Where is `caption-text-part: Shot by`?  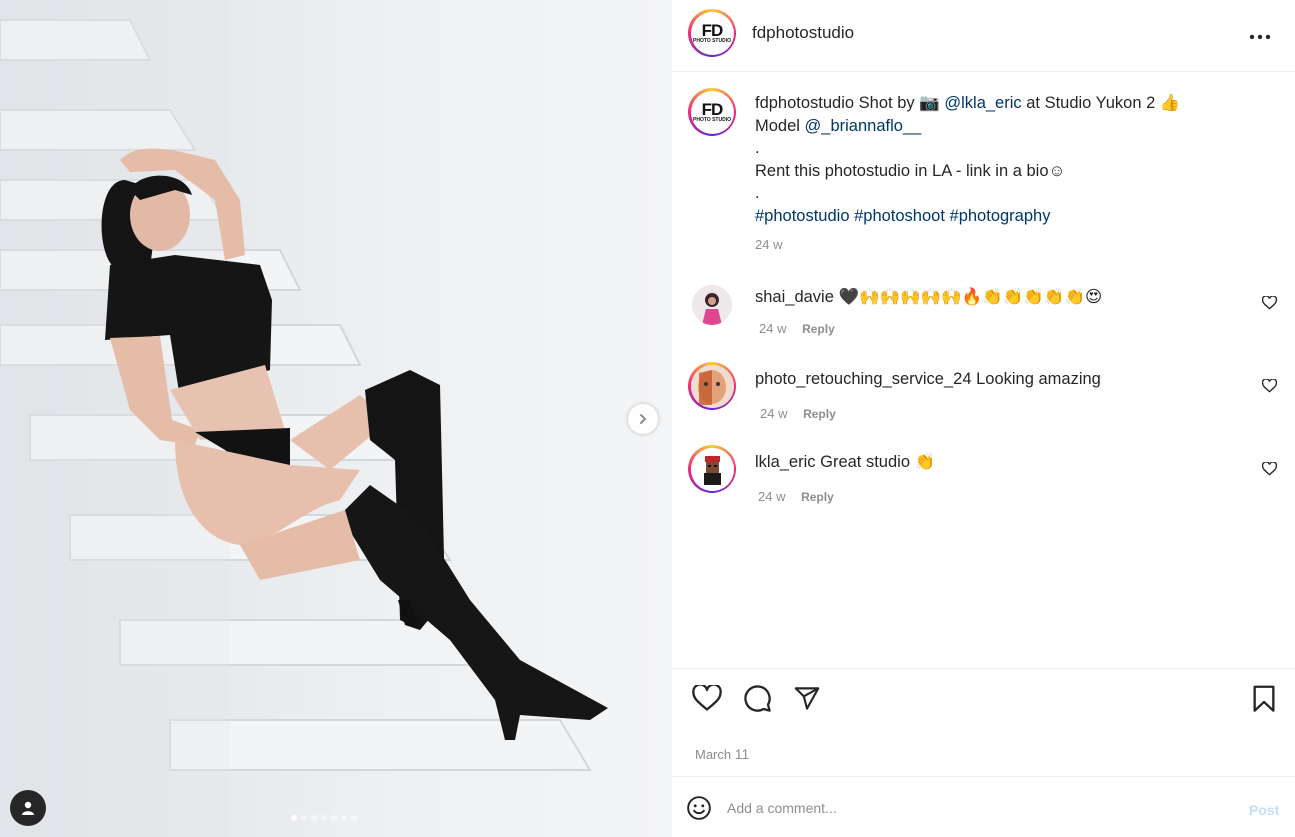
caption-text-part: Shot by is located at coordinates (887, 103).